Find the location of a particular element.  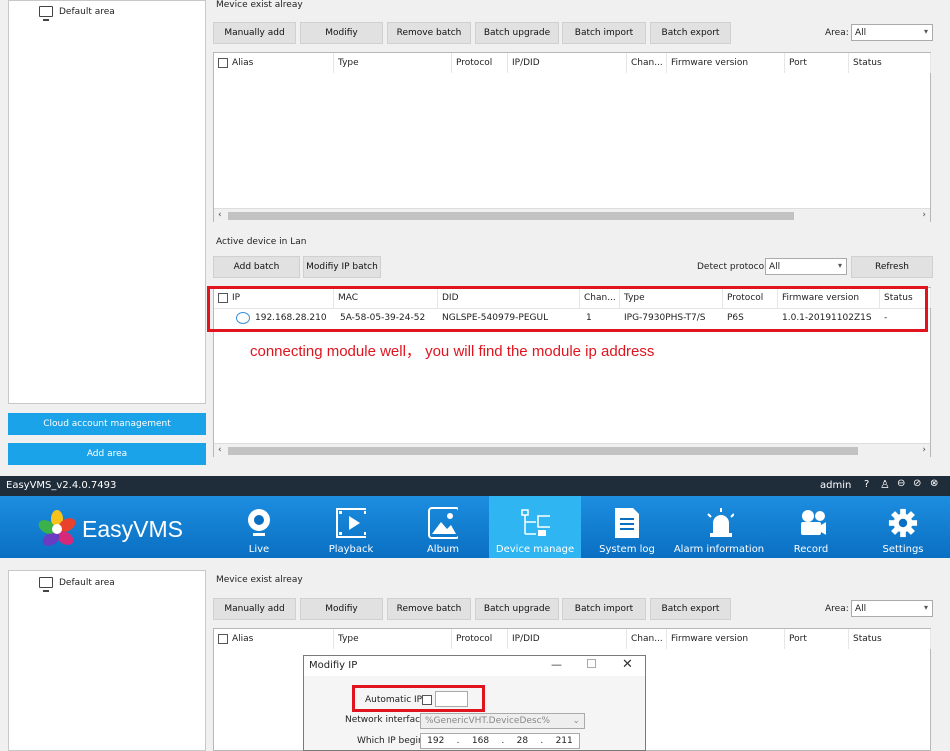

user-icon: ♙ is located at coordinates (885, 484).